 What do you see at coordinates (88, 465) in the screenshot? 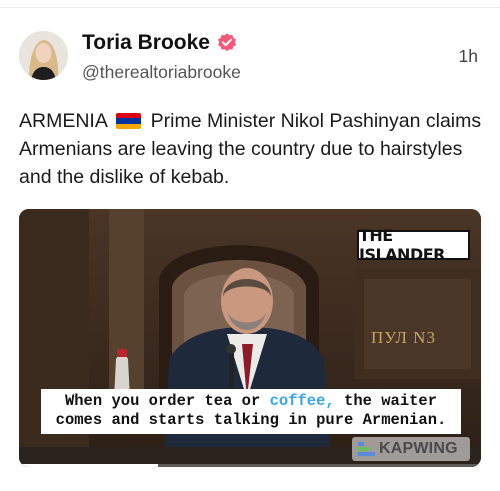
I see `video-progress-fill` at bounding box center [88, 465].